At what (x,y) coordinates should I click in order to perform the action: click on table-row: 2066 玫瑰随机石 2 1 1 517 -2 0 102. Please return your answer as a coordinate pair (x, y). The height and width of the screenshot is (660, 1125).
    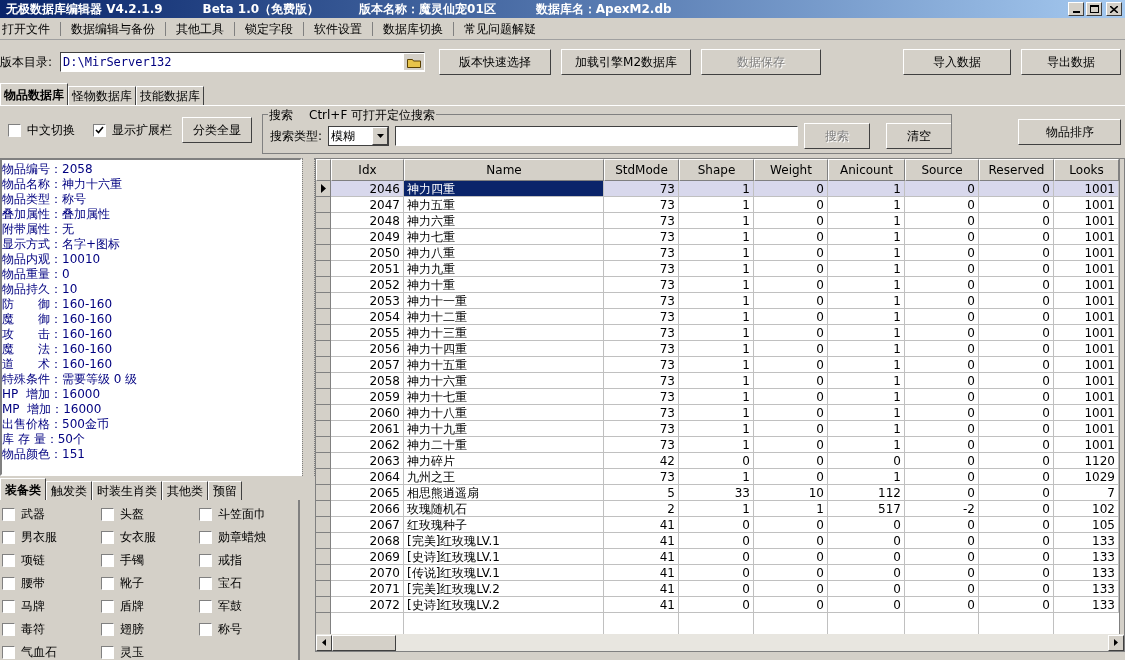
    Looking at the image, I should click on (717, 509).